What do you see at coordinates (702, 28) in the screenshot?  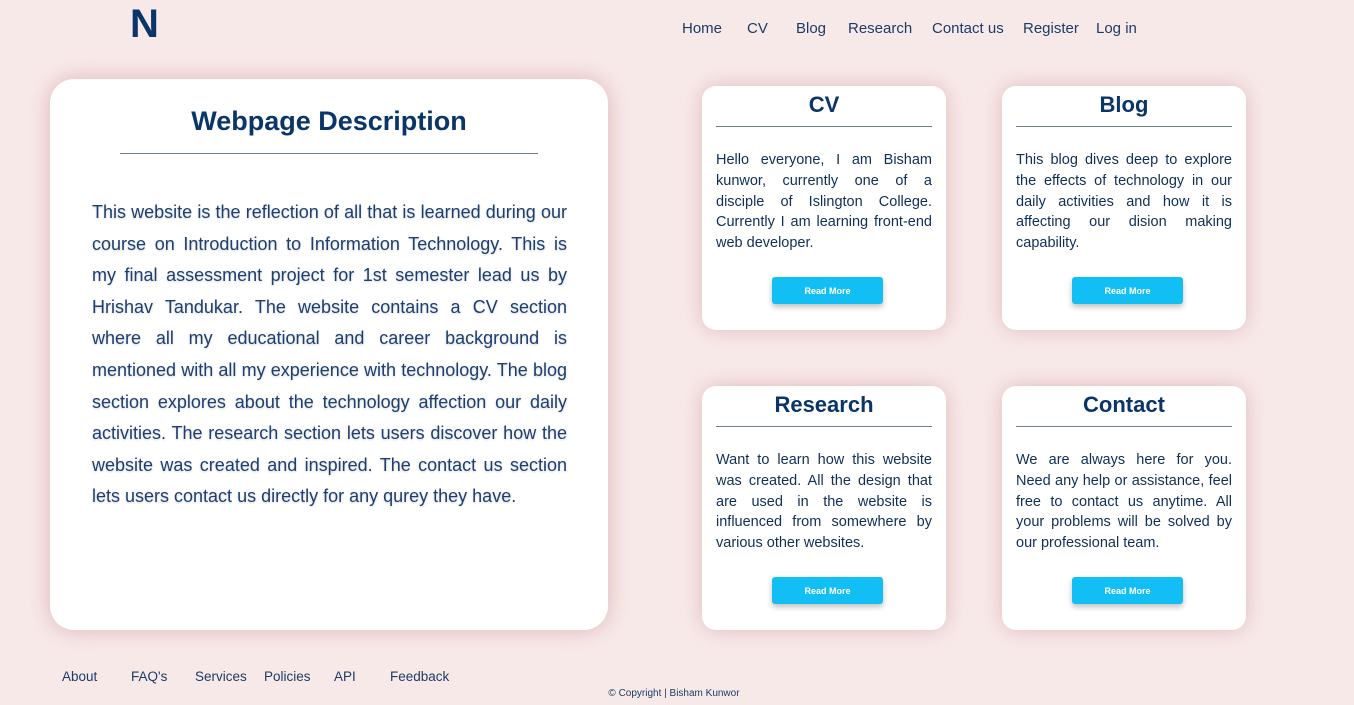 I see `nav-home: Home` at bounding box center [702, 28].